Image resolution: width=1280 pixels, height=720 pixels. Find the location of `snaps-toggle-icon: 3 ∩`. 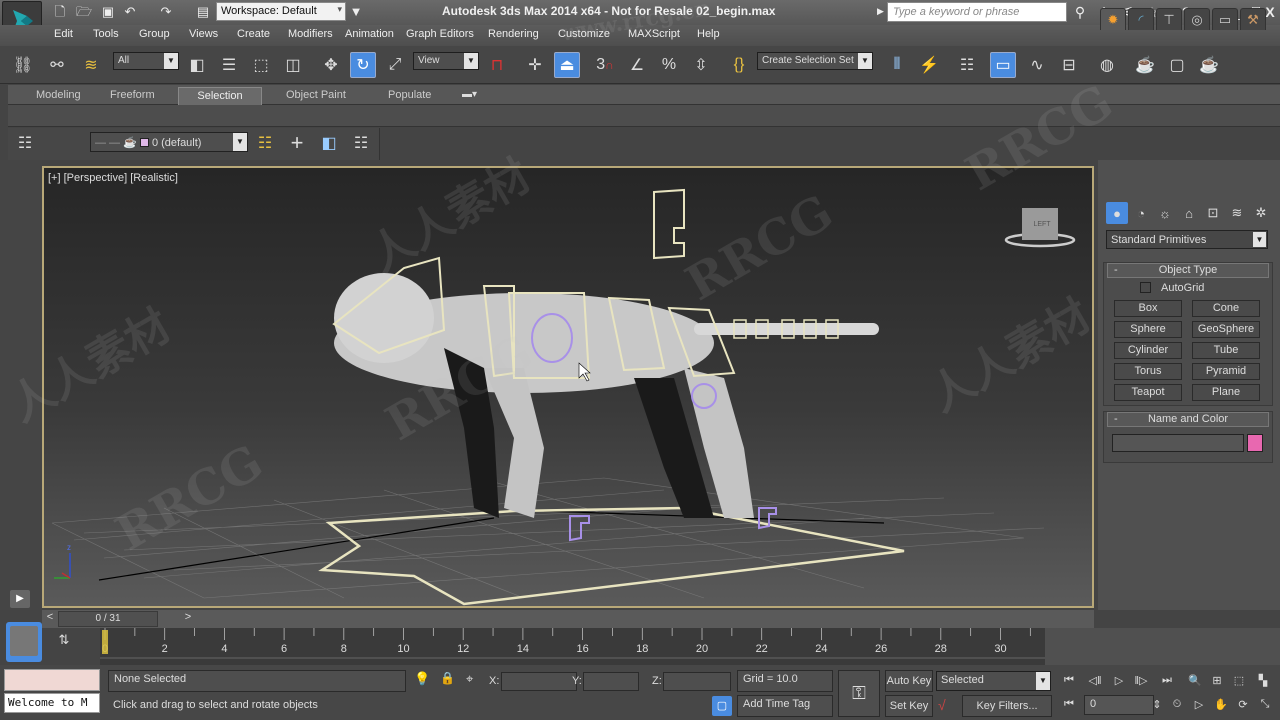

snaps-toggle-icon: 3 ∩ is located at coordinates (605, 65).